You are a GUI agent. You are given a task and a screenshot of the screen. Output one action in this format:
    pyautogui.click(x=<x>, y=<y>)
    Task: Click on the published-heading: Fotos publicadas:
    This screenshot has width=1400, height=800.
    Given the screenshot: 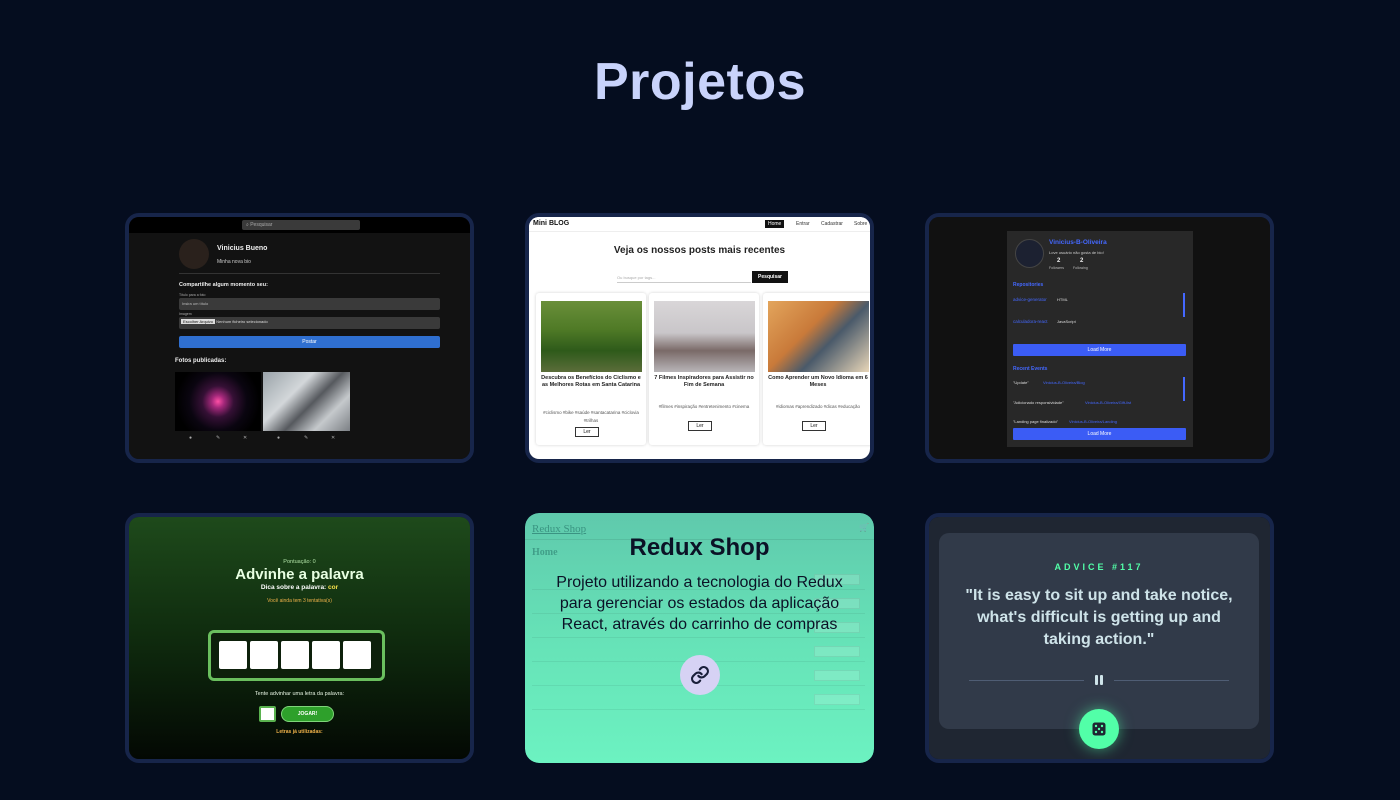 What is the action you would take?
    pyautogui.click(x=201, y=361)
    